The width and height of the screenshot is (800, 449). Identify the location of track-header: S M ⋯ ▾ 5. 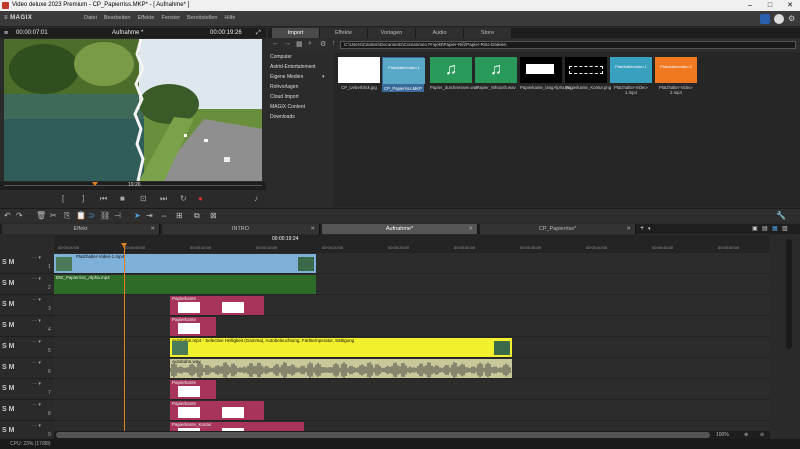
(27, 347).